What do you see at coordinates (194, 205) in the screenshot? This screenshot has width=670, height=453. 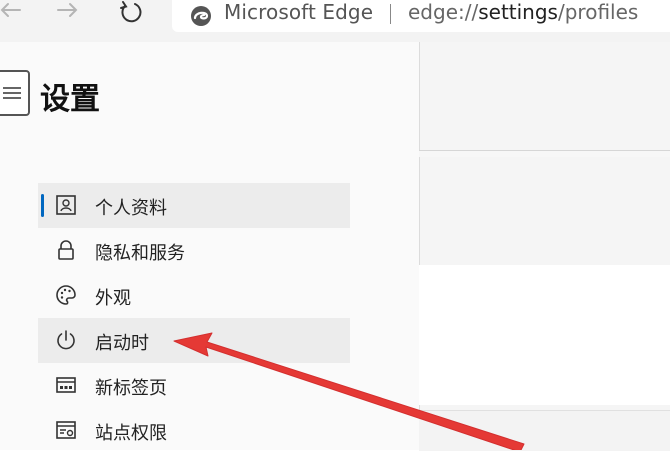 I see `nav-item-profiles: 个人资料` at bounding box center [194, 205].